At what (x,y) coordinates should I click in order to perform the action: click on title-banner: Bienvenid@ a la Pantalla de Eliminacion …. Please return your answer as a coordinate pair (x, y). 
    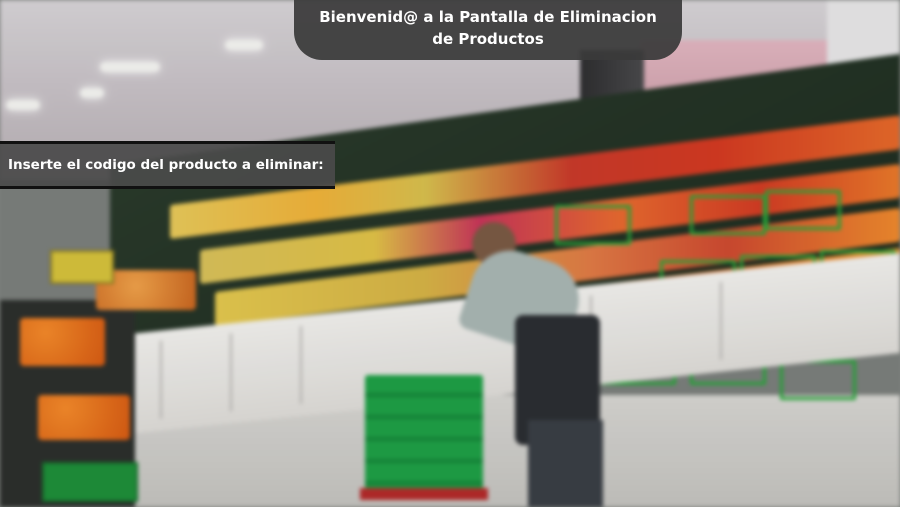
    Looking at the image, I should click on (488, 30).